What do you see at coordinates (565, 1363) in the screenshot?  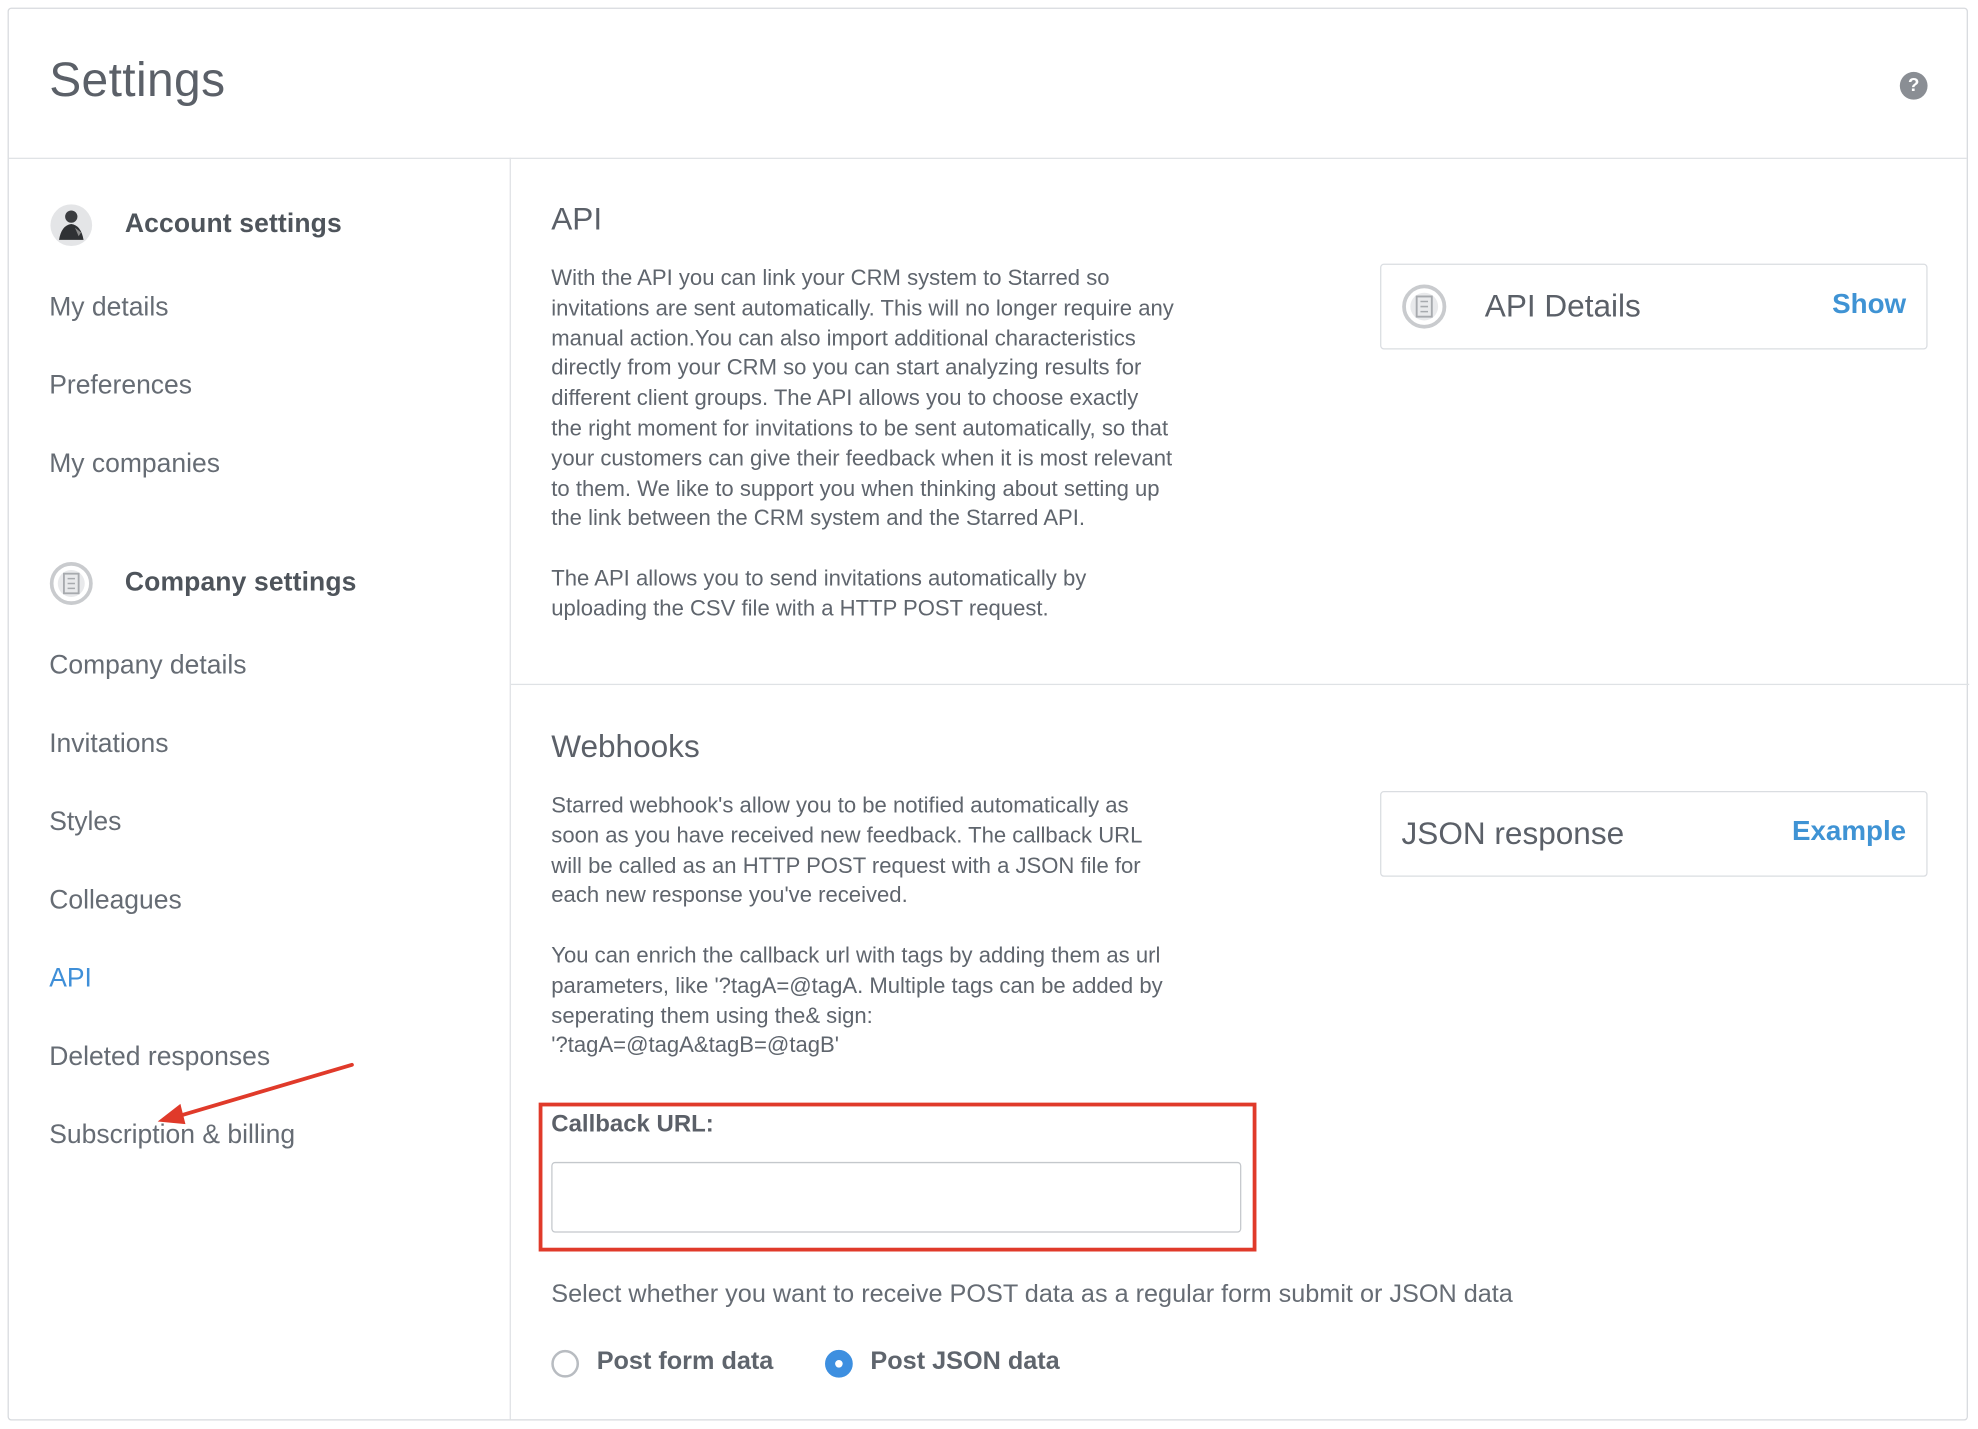 I see `radio-button-unselected` at bounding box center [565, 1363].